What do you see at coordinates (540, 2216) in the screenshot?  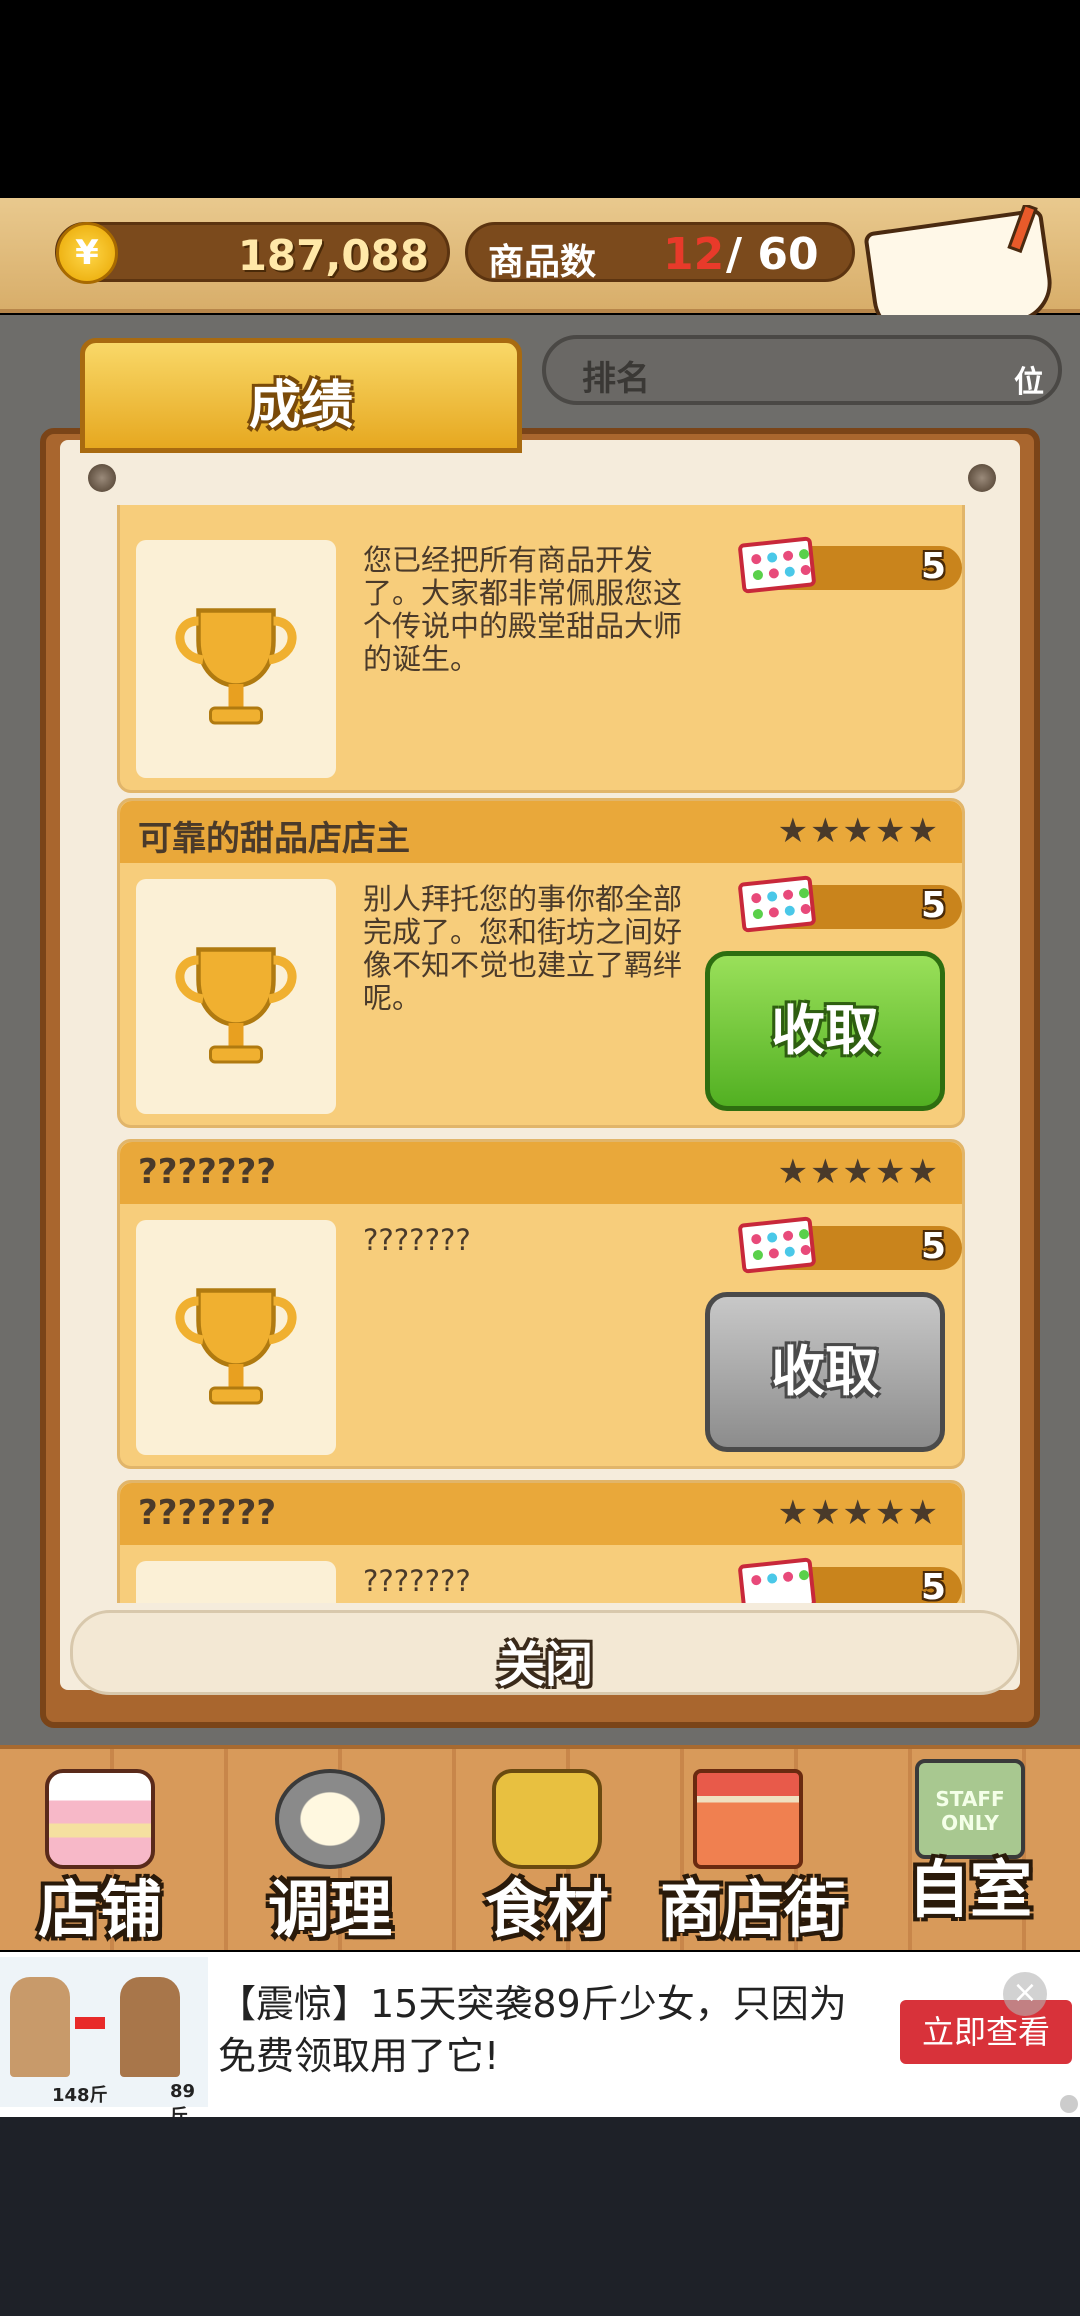 I see `system-nav-area` at bounding box center [540, 2216].